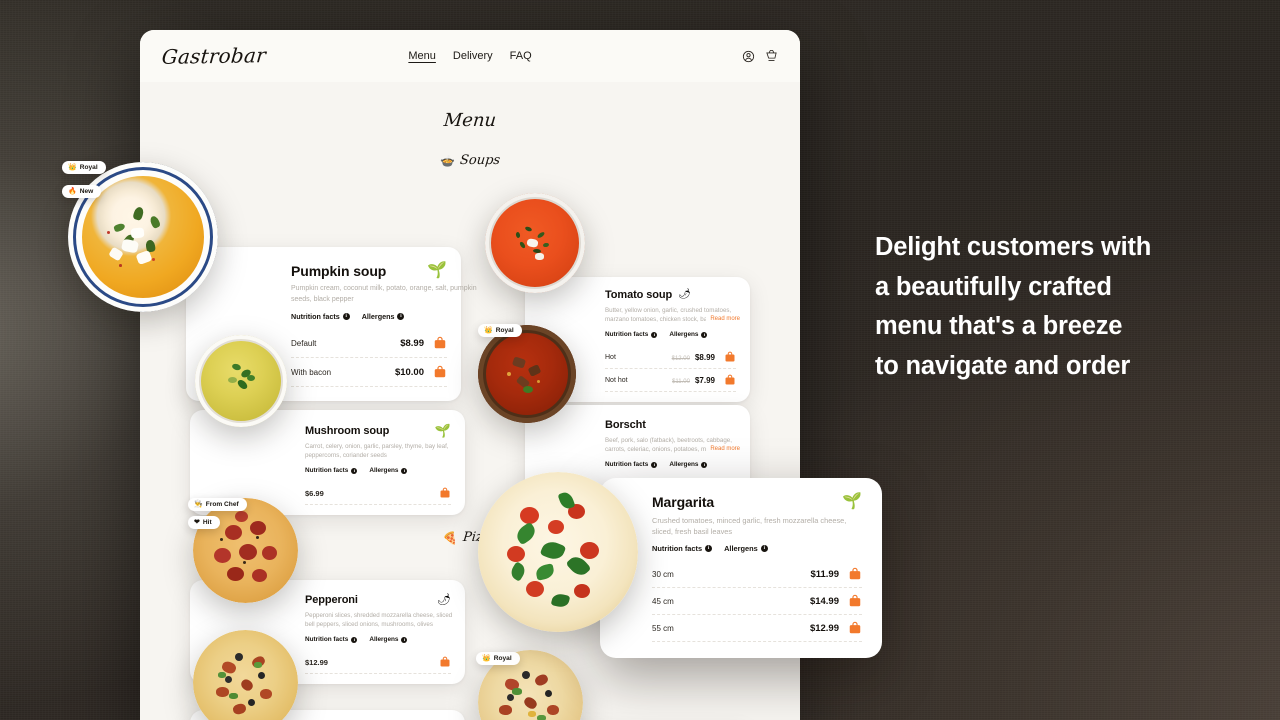 This screenshot has width=1280, height=720. I want to click on promo-line-4: to navigate and order, so click(1003, 365).